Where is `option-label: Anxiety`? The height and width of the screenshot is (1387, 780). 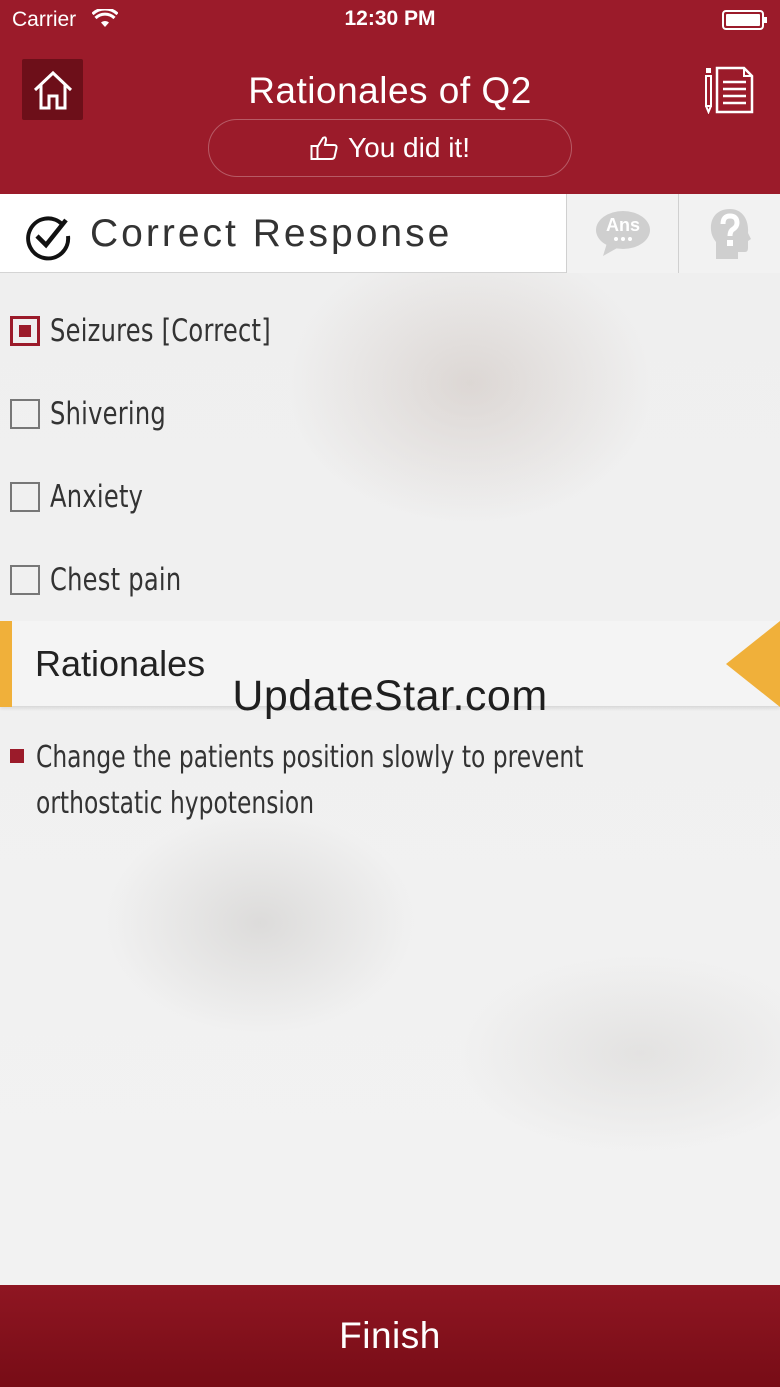 option-label: Anxiety is located at coordinates (97, 497).